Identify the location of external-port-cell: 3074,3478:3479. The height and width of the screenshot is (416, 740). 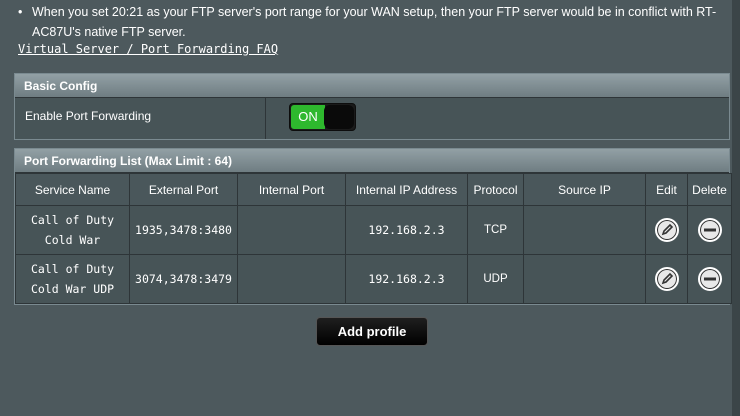
(183, 279).